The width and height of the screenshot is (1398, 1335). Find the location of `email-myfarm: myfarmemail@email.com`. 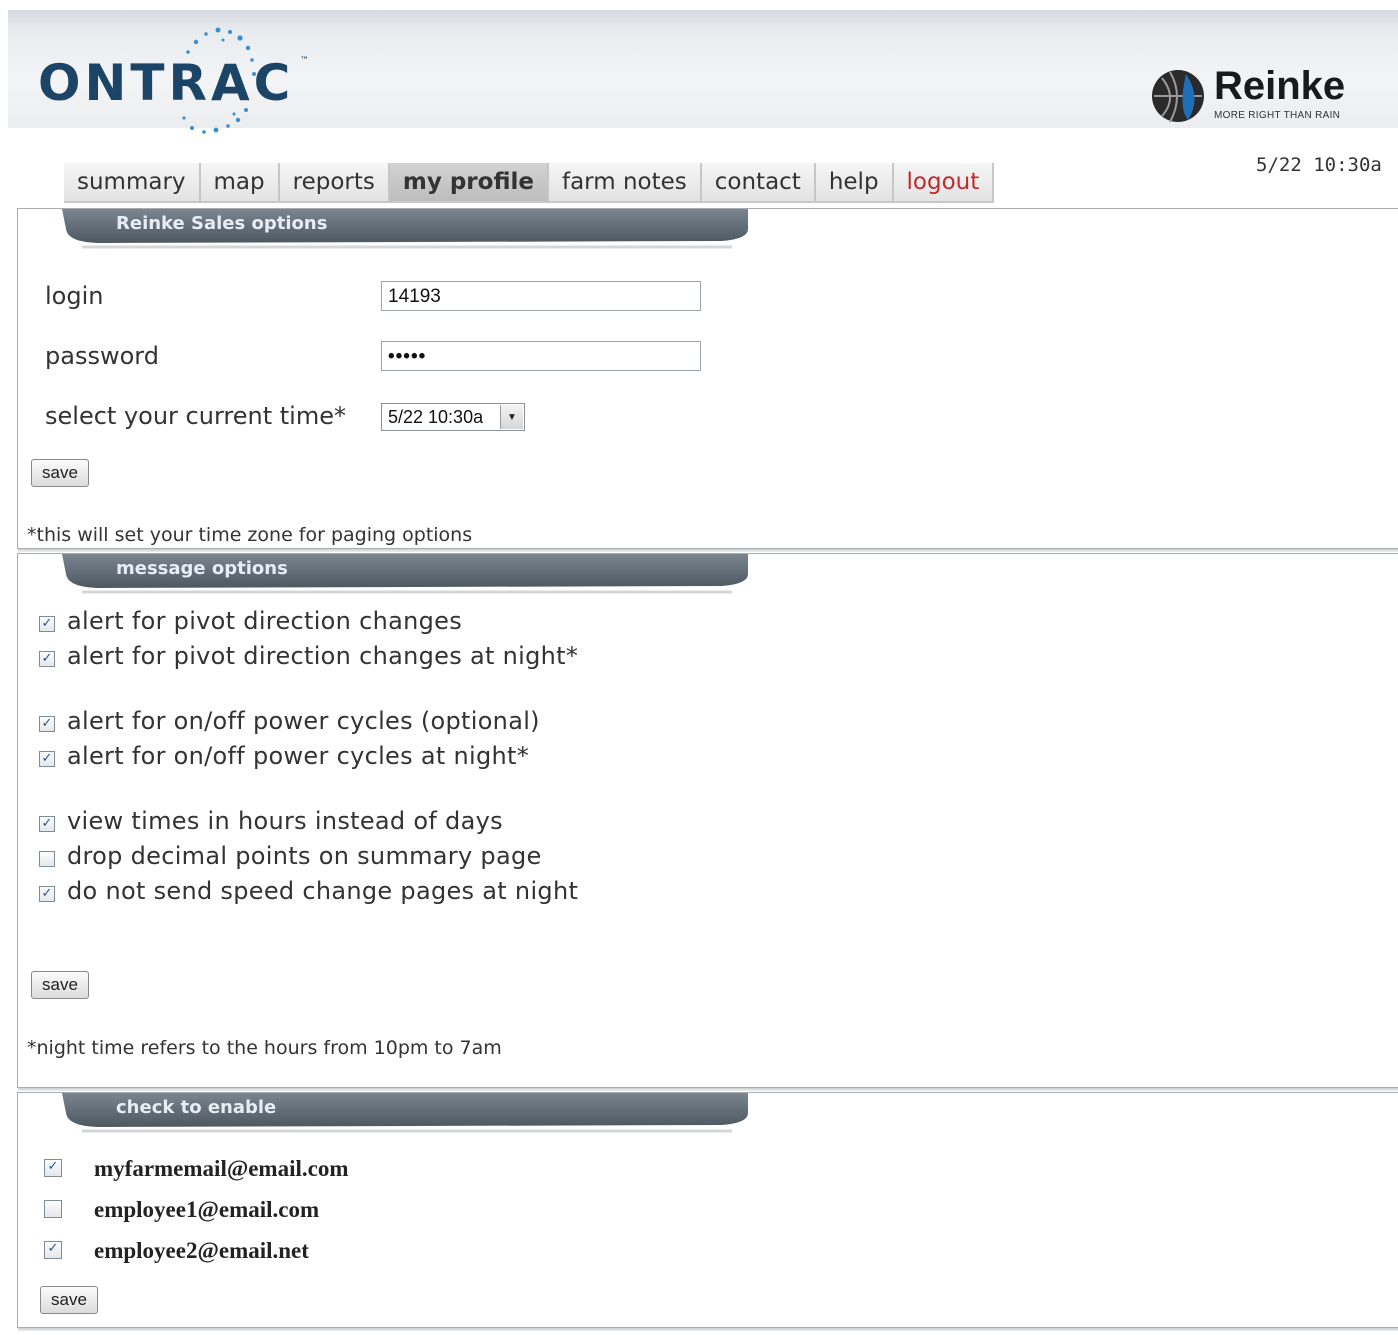

email-myfarm: myfarmemail@email.com is located at coordinates (221, 1168).